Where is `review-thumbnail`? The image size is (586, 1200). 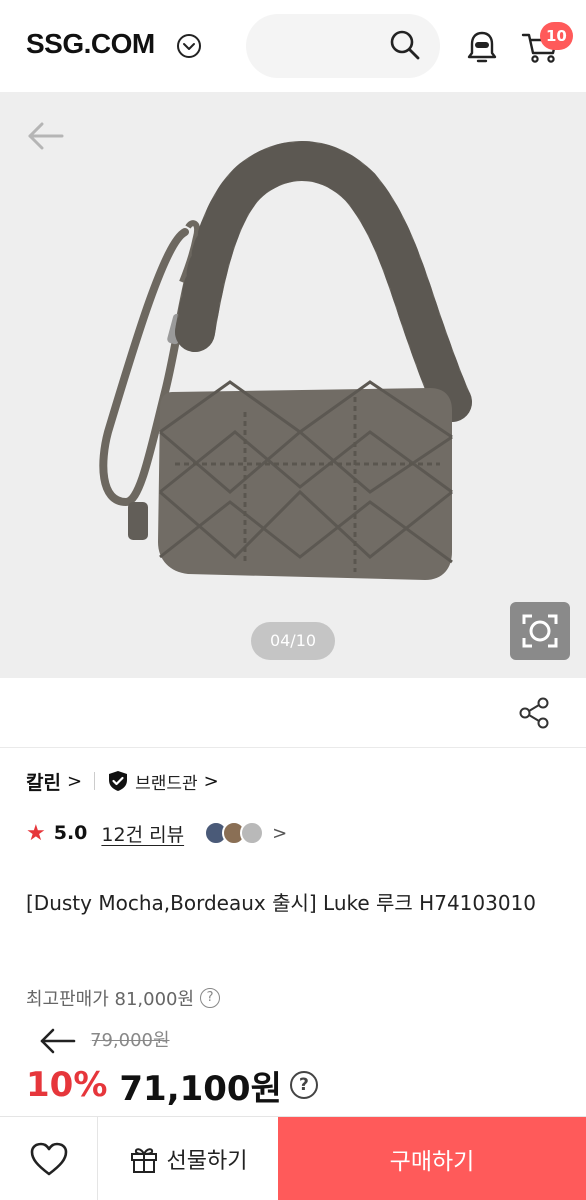
review-thumbnail is located at coordinates (252, 833).